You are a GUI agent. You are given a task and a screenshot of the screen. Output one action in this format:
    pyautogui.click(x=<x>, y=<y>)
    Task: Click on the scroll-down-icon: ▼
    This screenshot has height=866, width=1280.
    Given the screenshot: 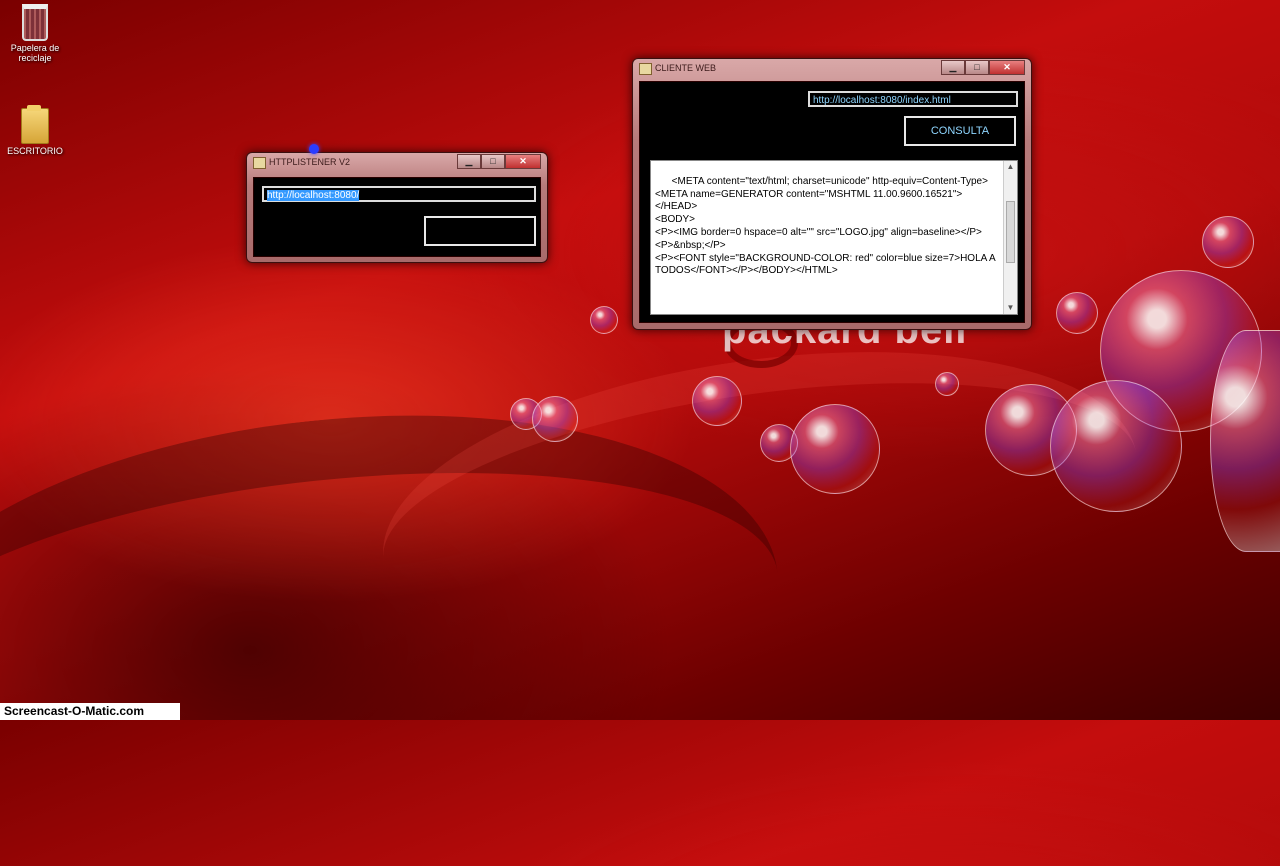 What is the action you would take?
    pyautogui.click(x=1010, y=308)
    